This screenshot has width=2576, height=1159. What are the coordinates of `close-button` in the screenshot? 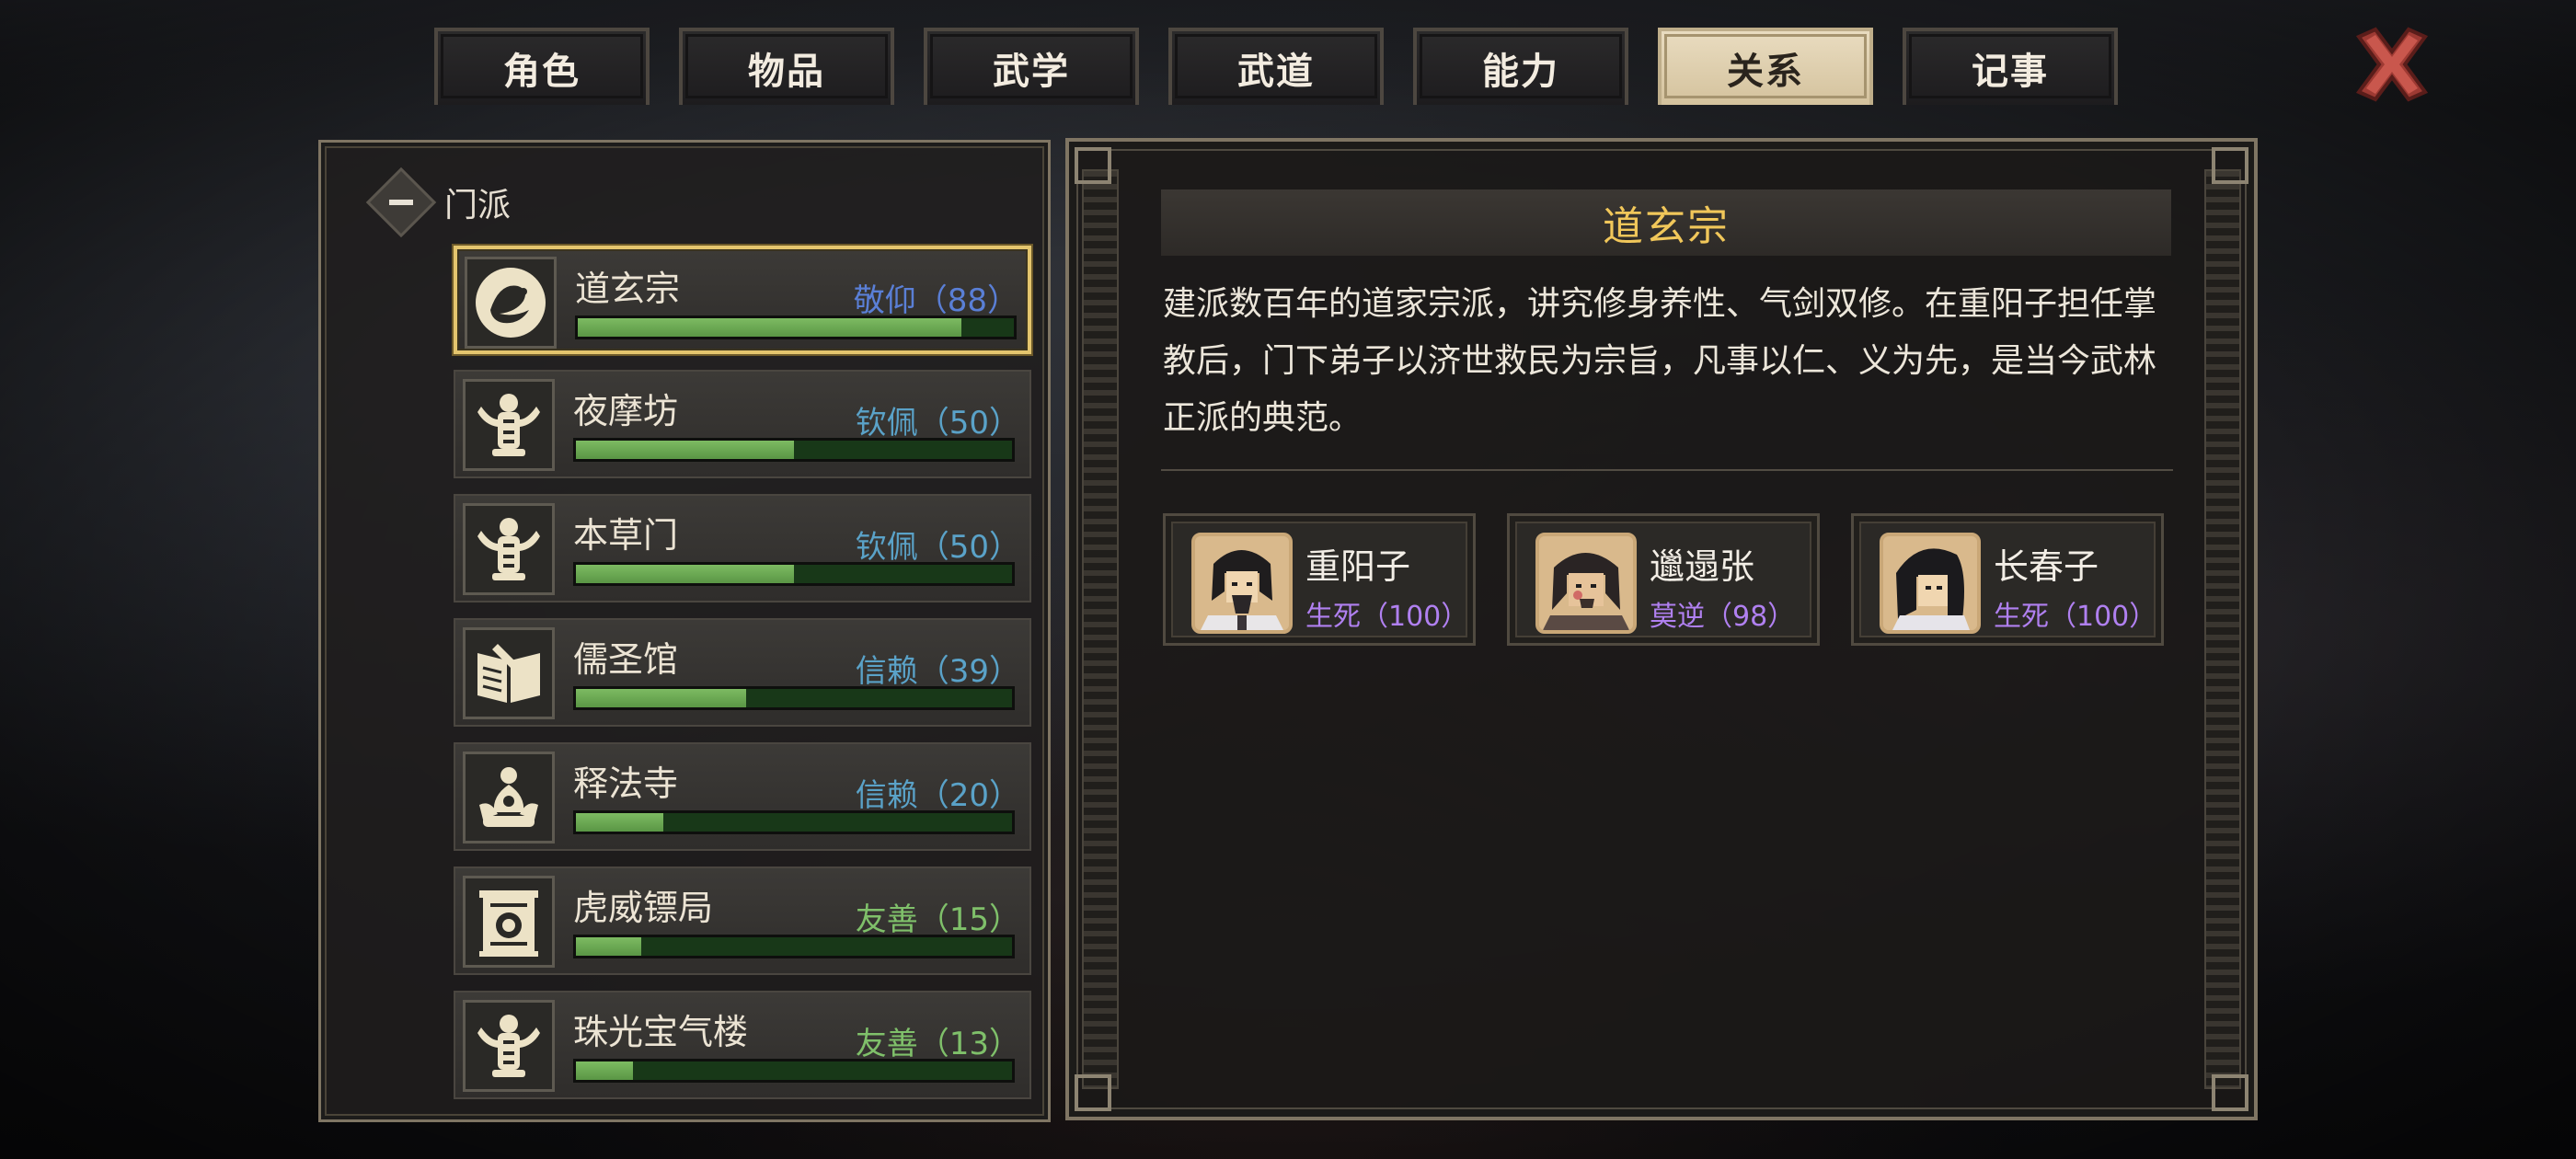 It's located at (2392, 64).